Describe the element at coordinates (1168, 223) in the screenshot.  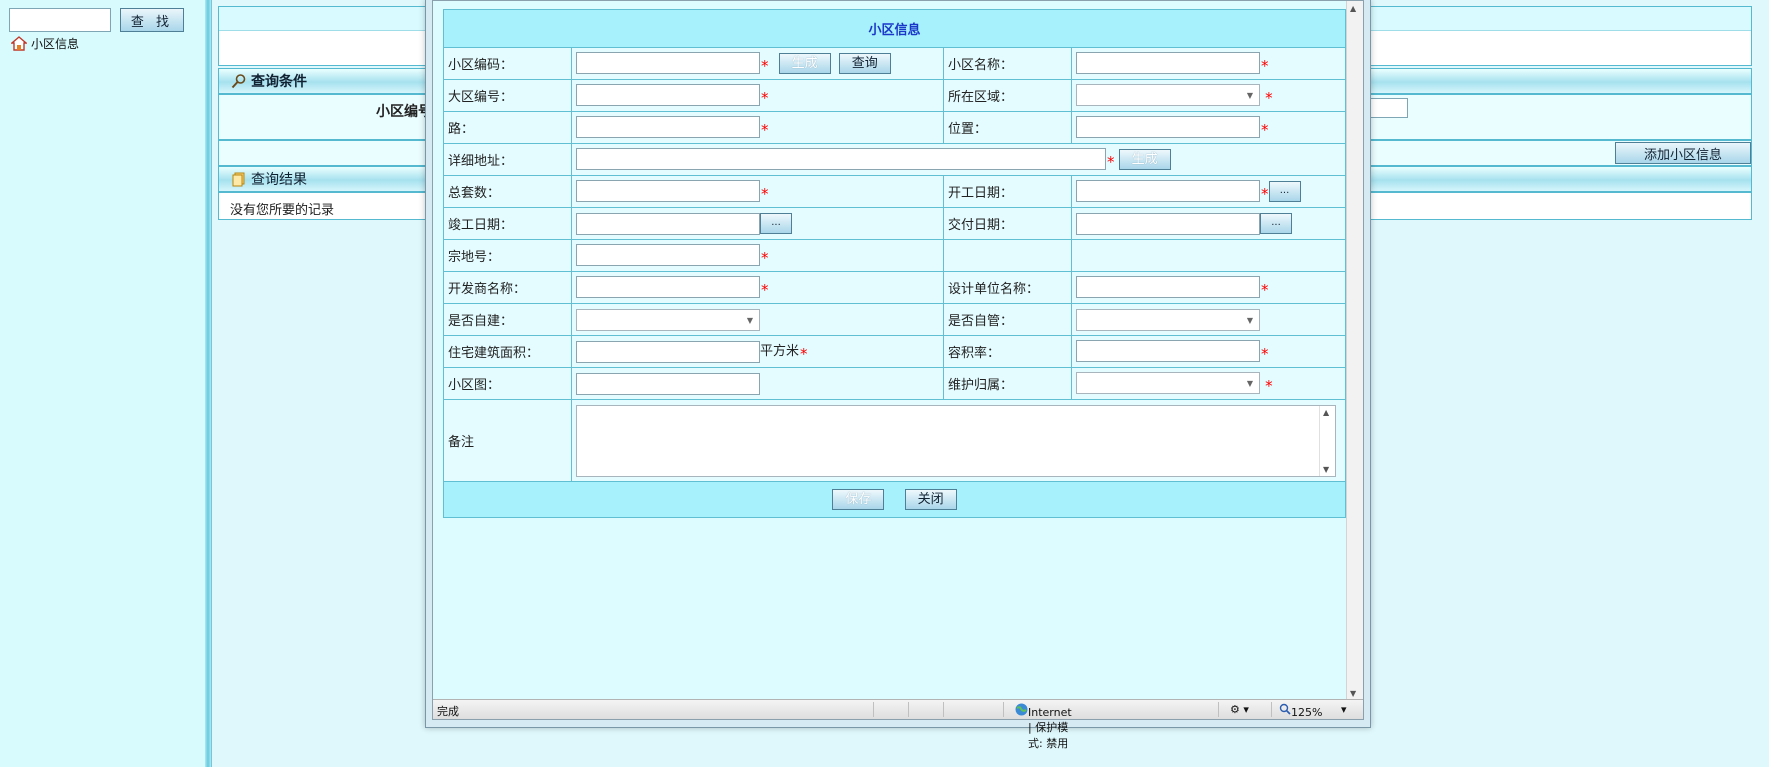
I see `delivery-date-input` at that location.